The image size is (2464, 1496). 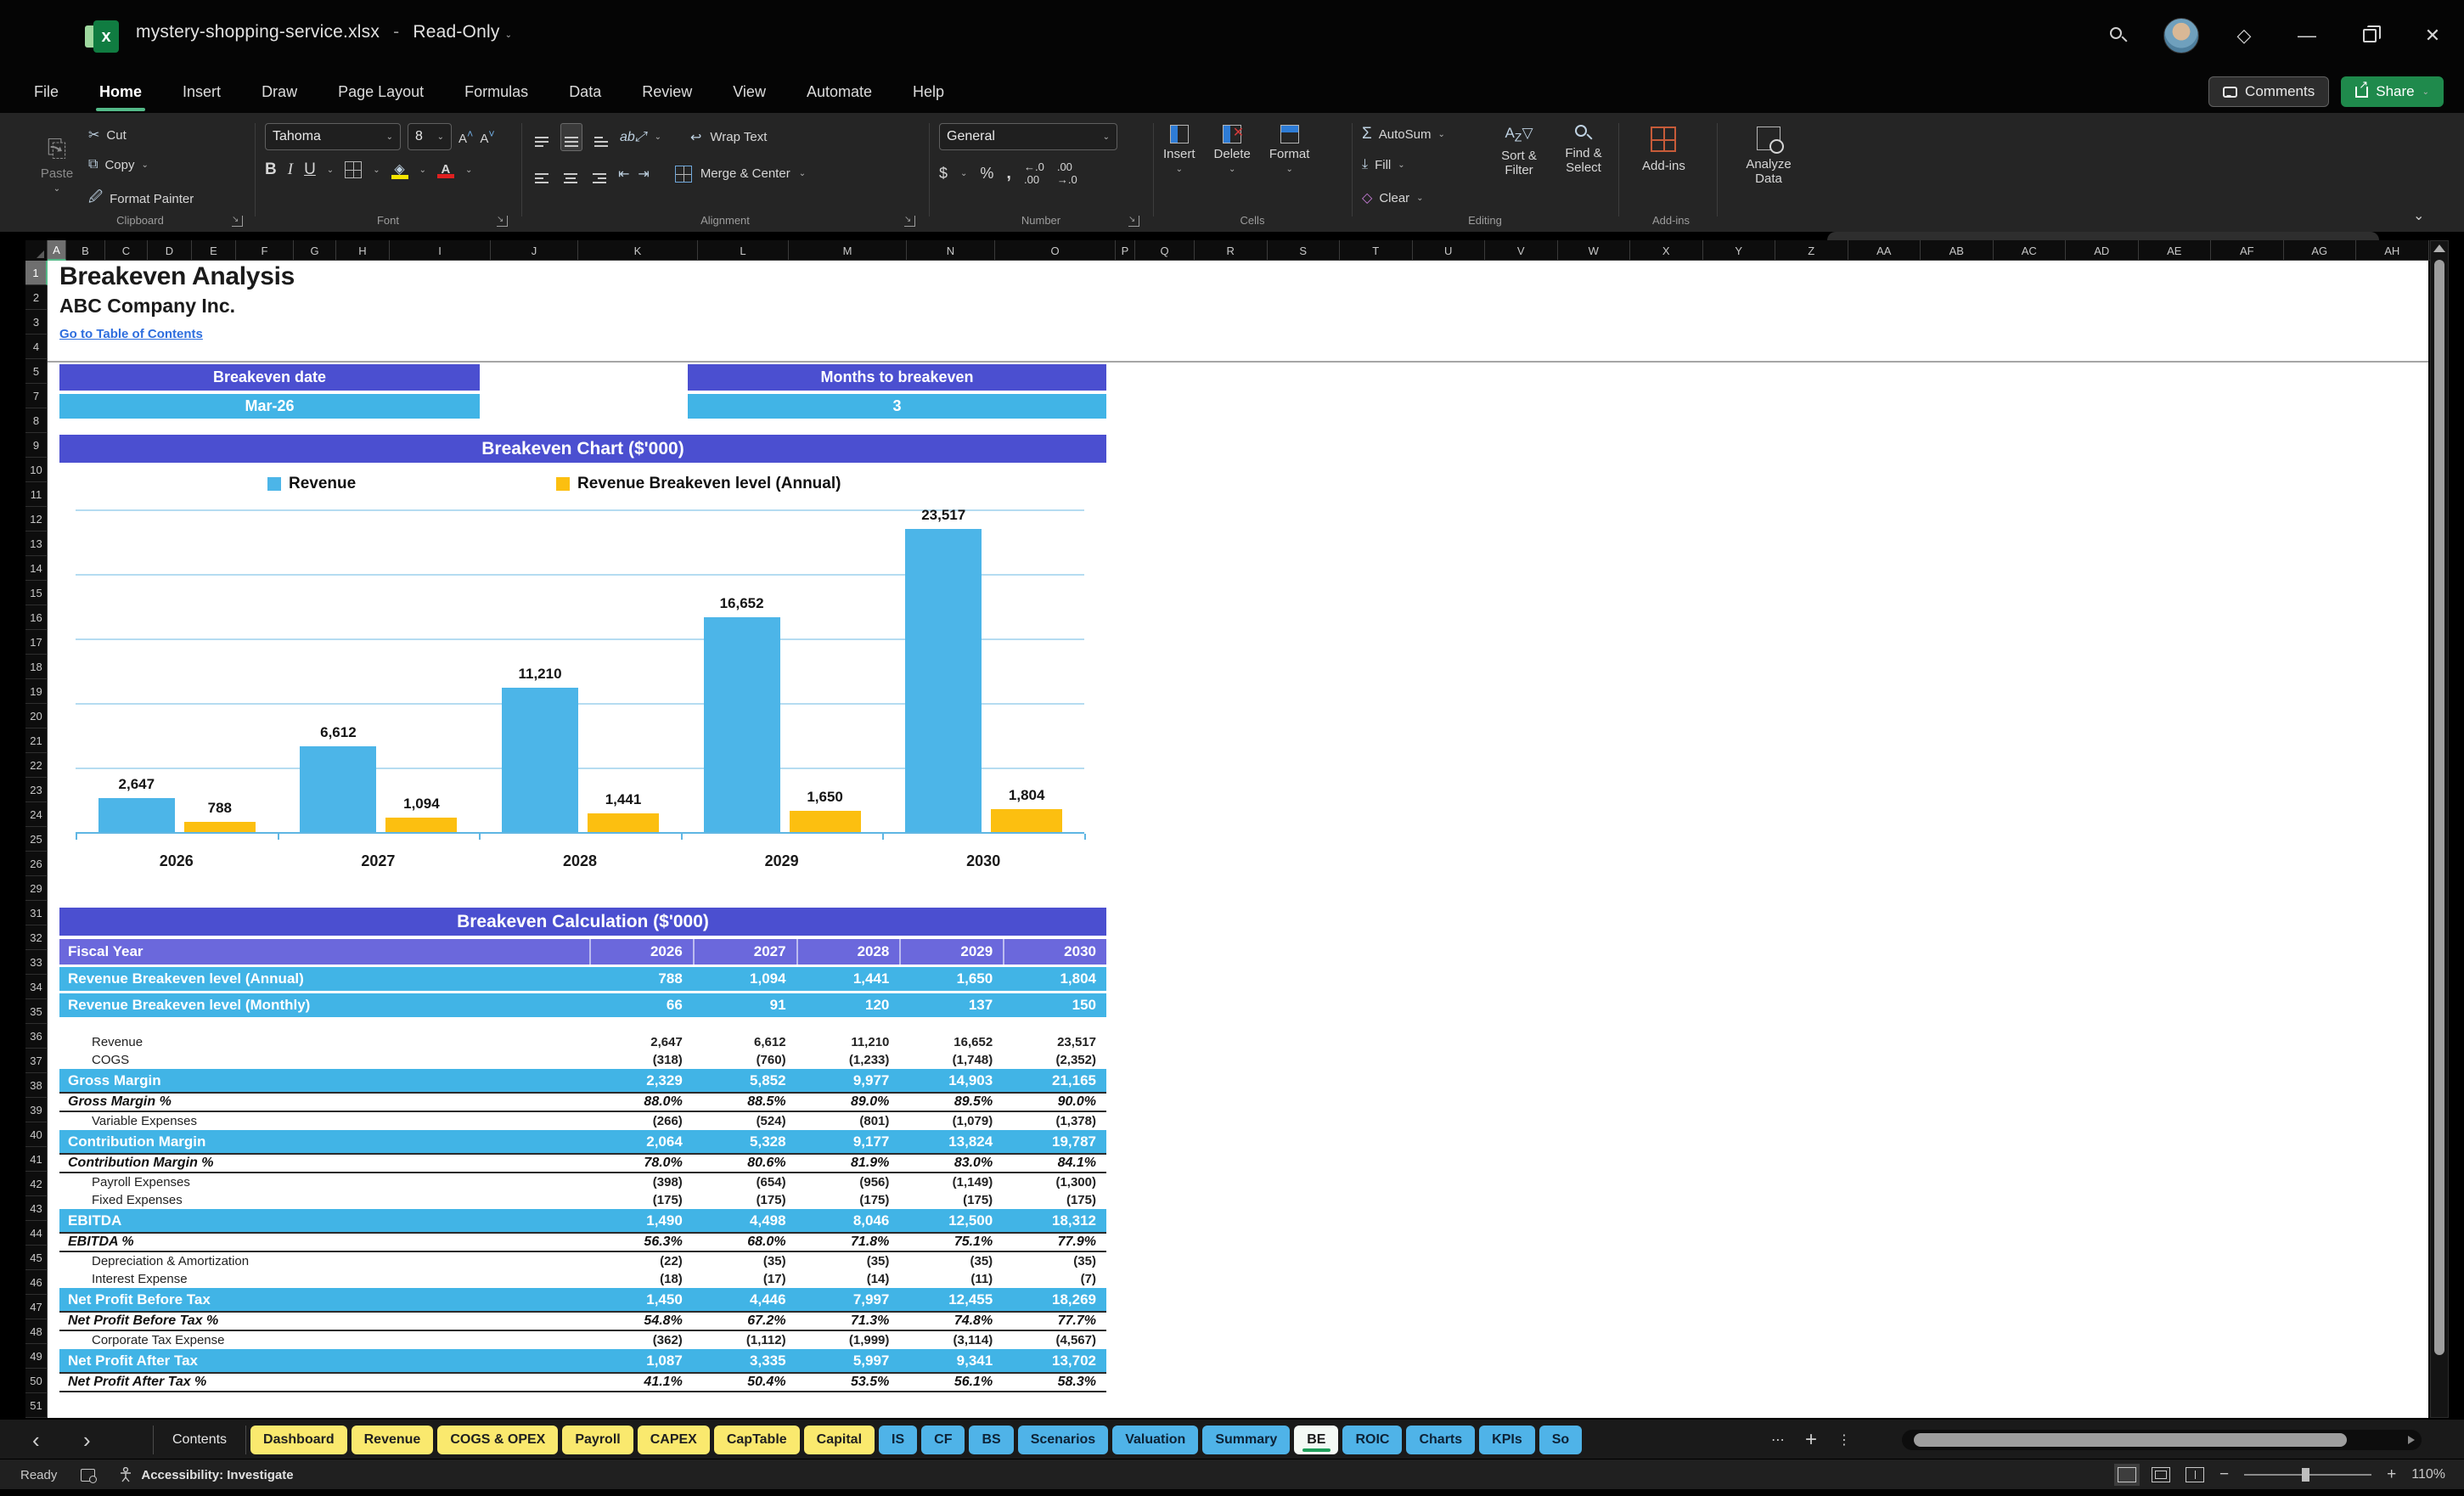 What do you see at coordinates (36, 1356) in the screenshot?
I see `row-header-49: 49` at bounding box center [36, 1356].